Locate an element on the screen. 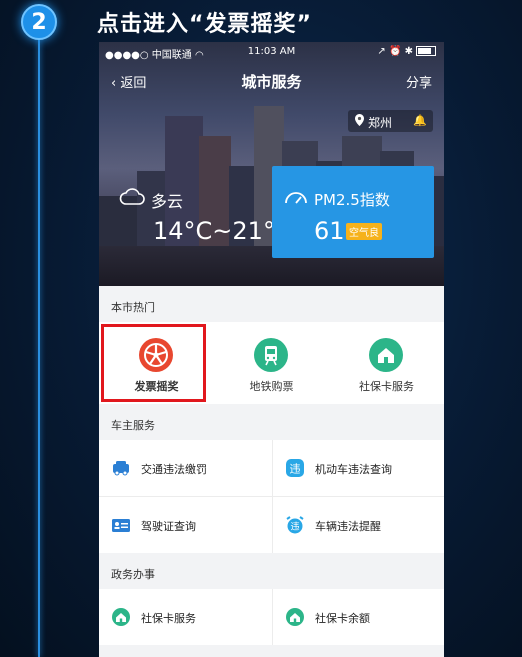 The image size is (522, 657). social-security-house-icon is located at coordinates (386, 355).